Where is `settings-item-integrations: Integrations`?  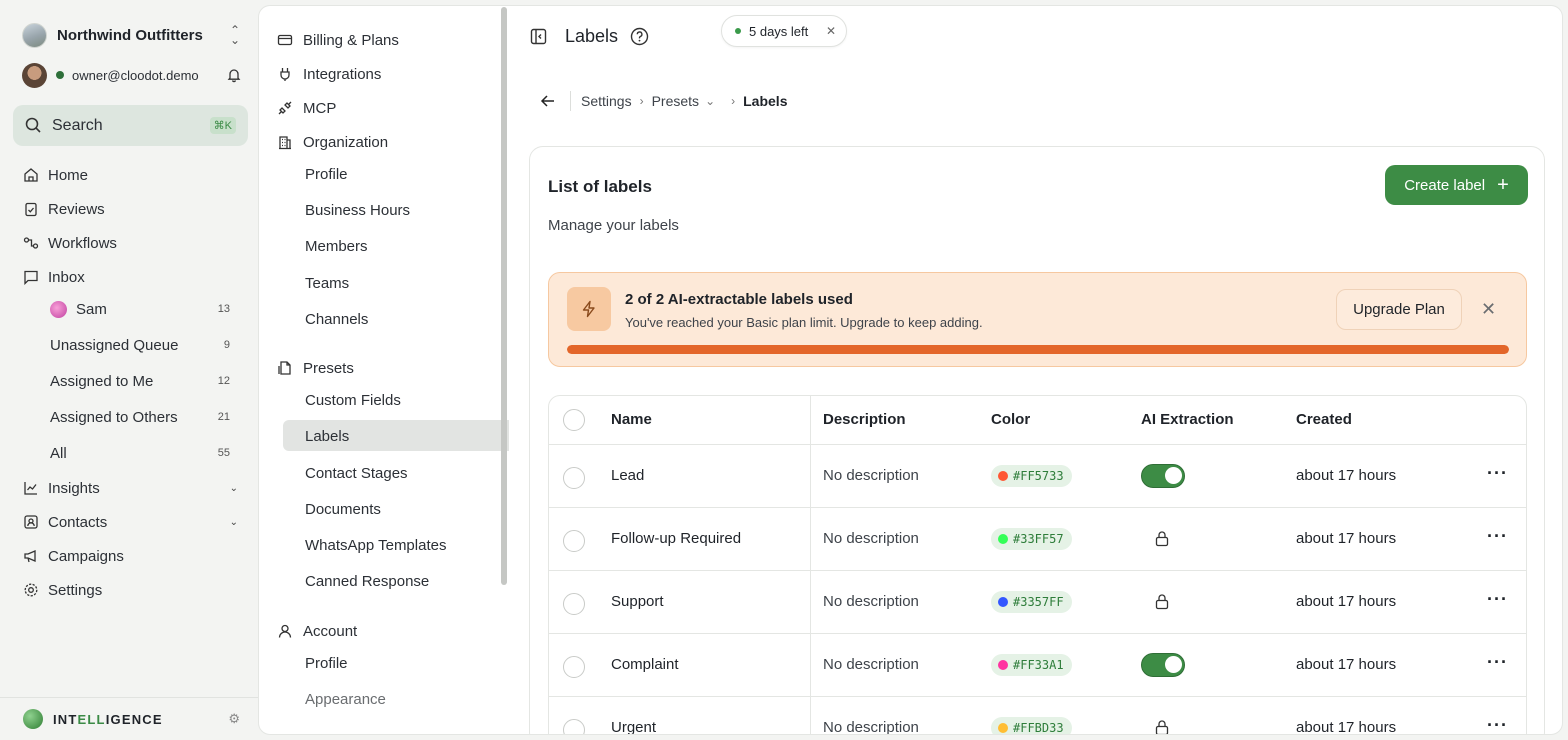 settings-item-integrations: Integrations is located at coordinates (329, 74).